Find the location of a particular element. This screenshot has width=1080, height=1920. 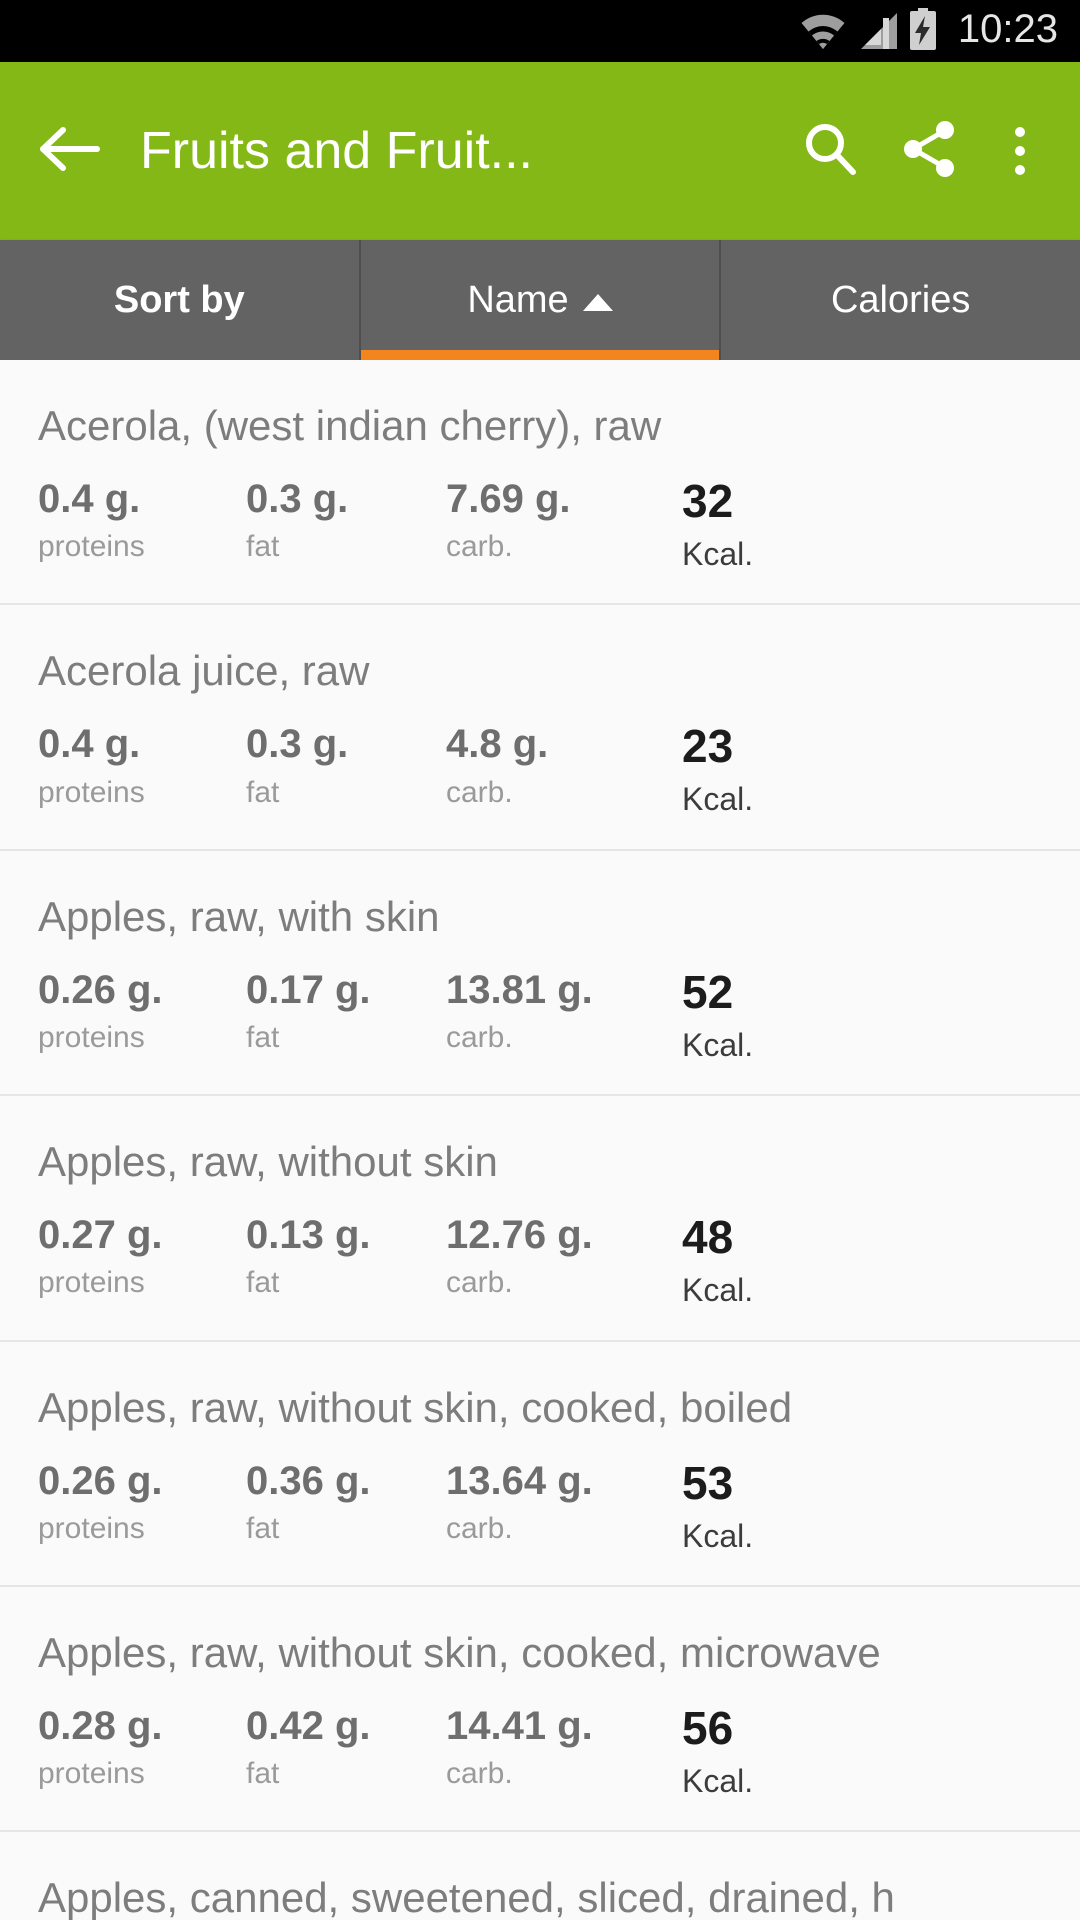

tab-calories: Calories is located at coordinates (899, 300).